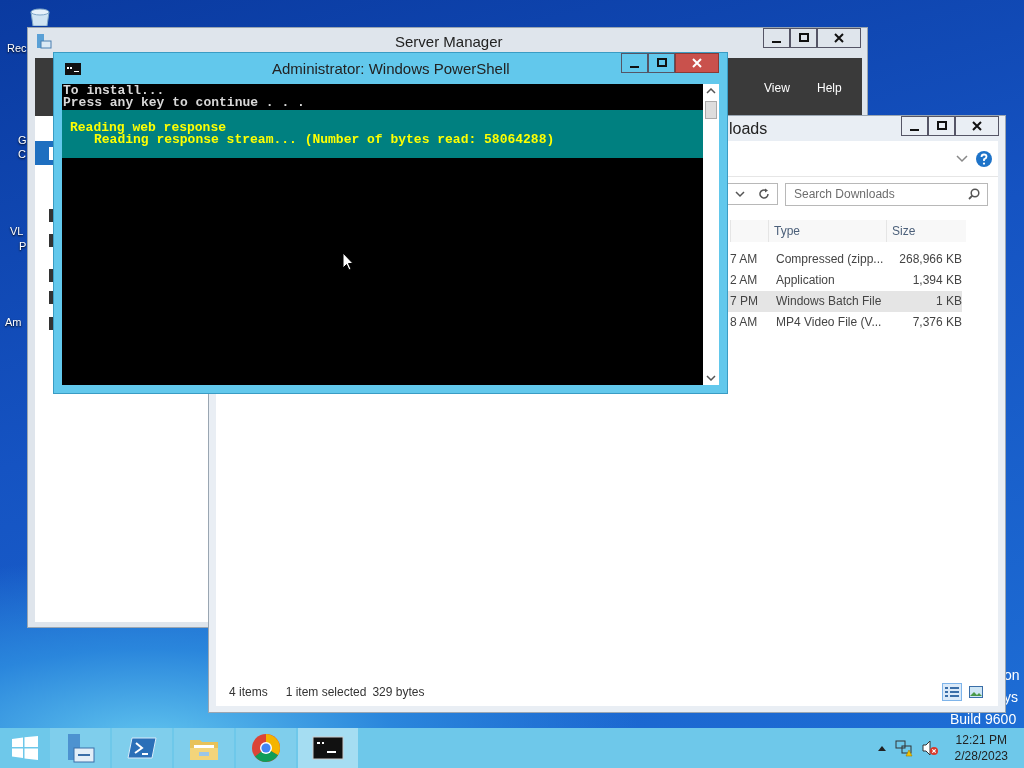 The image size is (1024, 768). What do you see at coordinates (744, 301) in the screenshot?
I see `table-cell-text: 7 PM` at bounding box center [744, 301].